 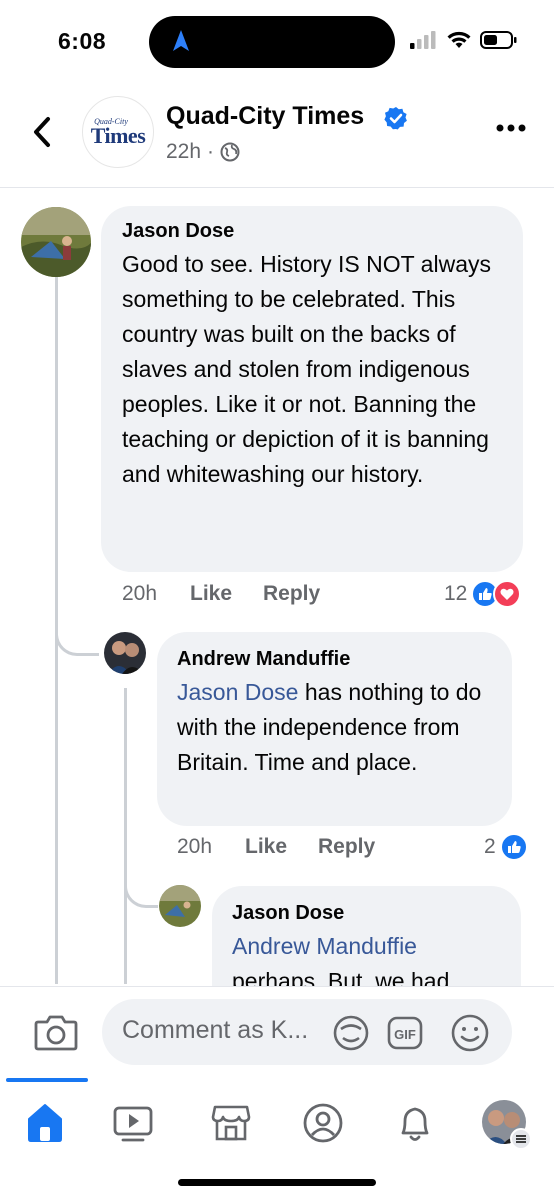 I want to click on svg-text: GIF, so click(x=405, y=1034).